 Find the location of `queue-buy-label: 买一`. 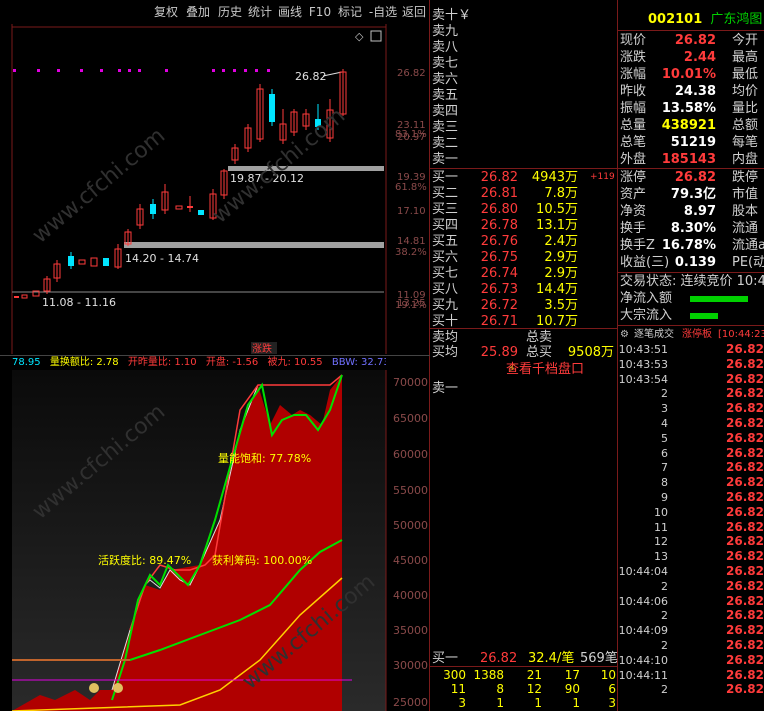

queue-buy-label: 买一 is located at coordinates (445, 658).